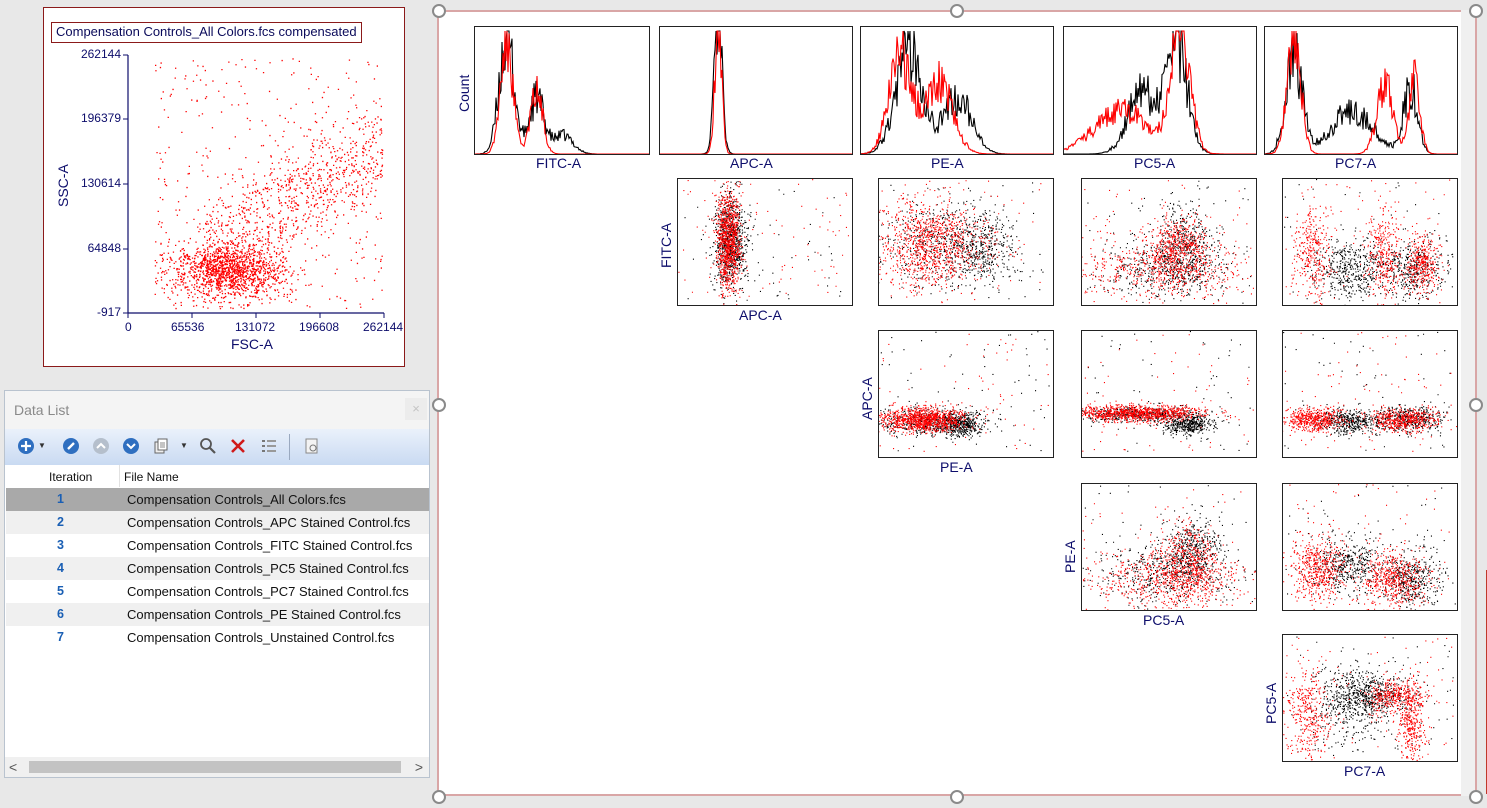 This screenshot has height=808, width=1487. I want to click on close-button: ×, so click(416, 409).